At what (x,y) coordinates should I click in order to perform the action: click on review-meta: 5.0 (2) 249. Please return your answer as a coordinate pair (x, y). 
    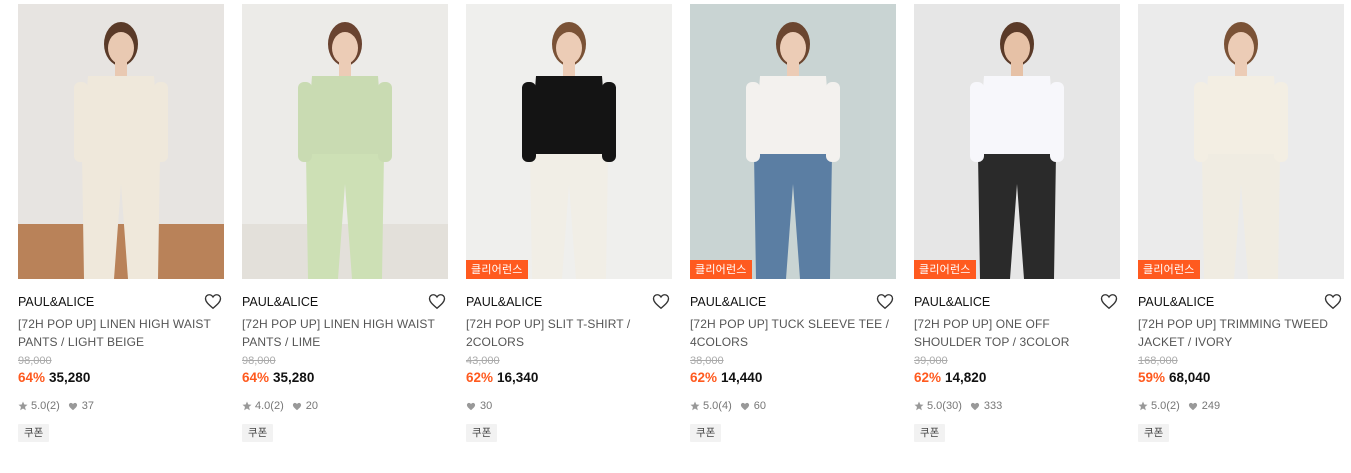
    Looking at the image, I should click on (1241, 406).